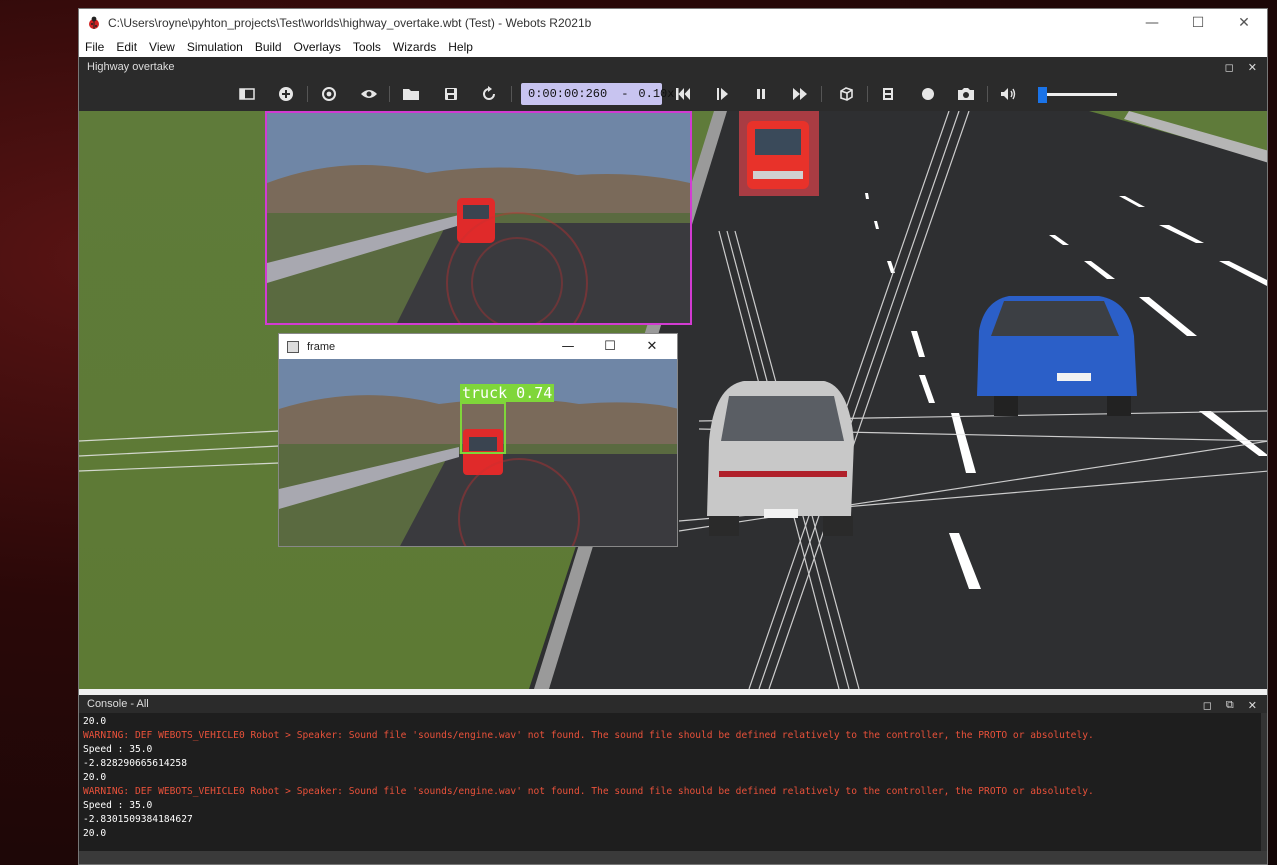  I want to click on view-pane-header: Highway overtake ◻ ✕, so click(673, 67).